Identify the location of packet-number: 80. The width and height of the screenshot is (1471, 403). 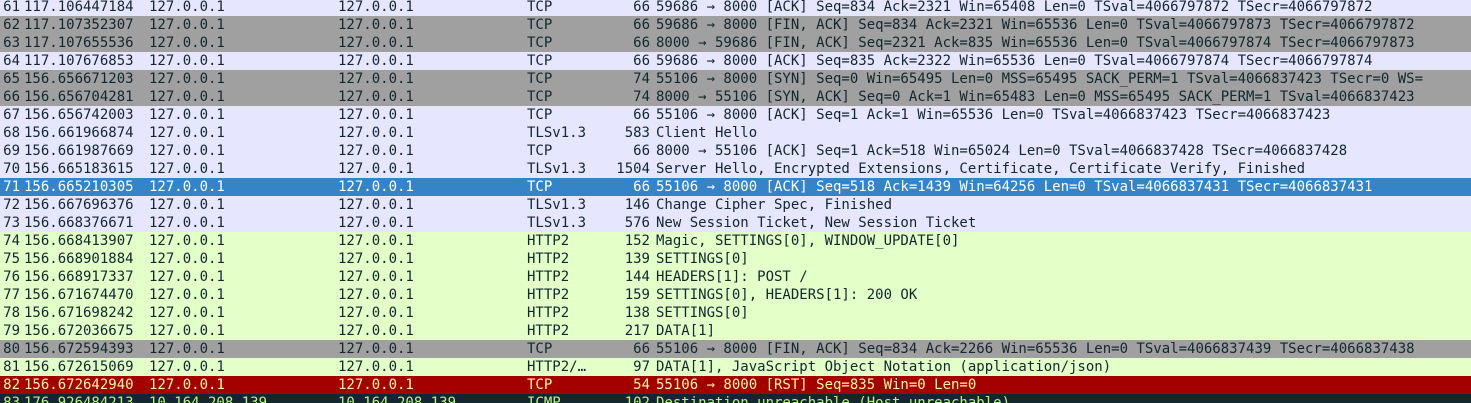
(11, 349).